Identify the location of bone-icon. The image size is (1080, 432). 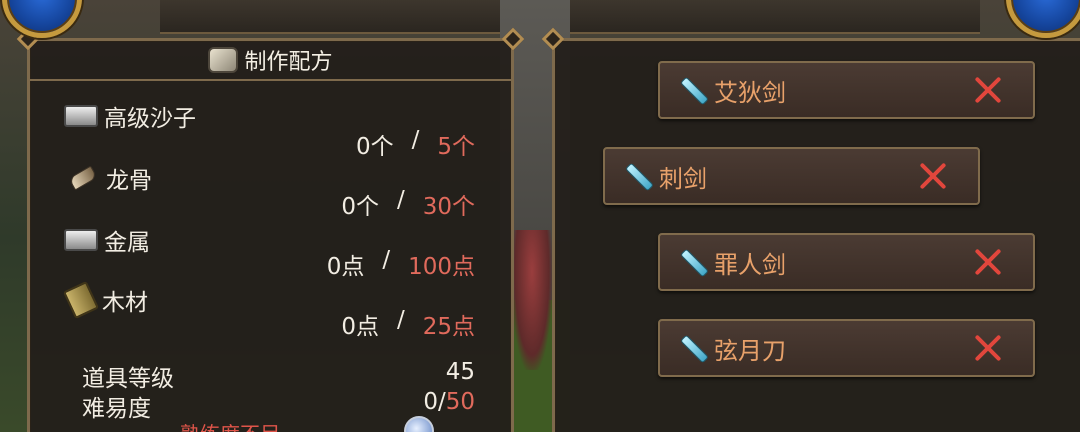
(83, 178).